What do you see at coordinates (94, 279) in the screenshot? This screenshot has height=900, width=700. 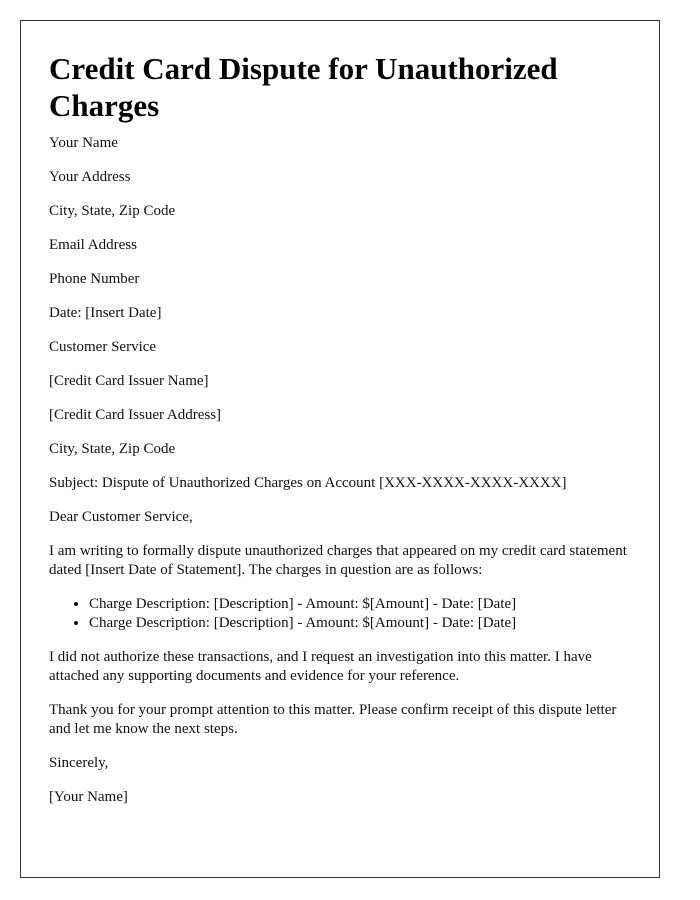 I see `sender-phone: Phone Number` at bounding box center [94, 279].